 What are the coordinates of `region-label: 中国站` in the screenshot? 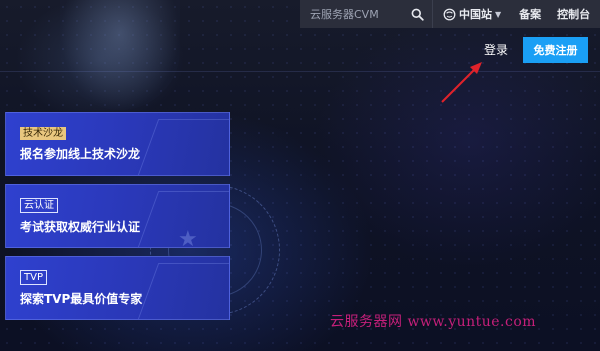 It's located at (475, 14).